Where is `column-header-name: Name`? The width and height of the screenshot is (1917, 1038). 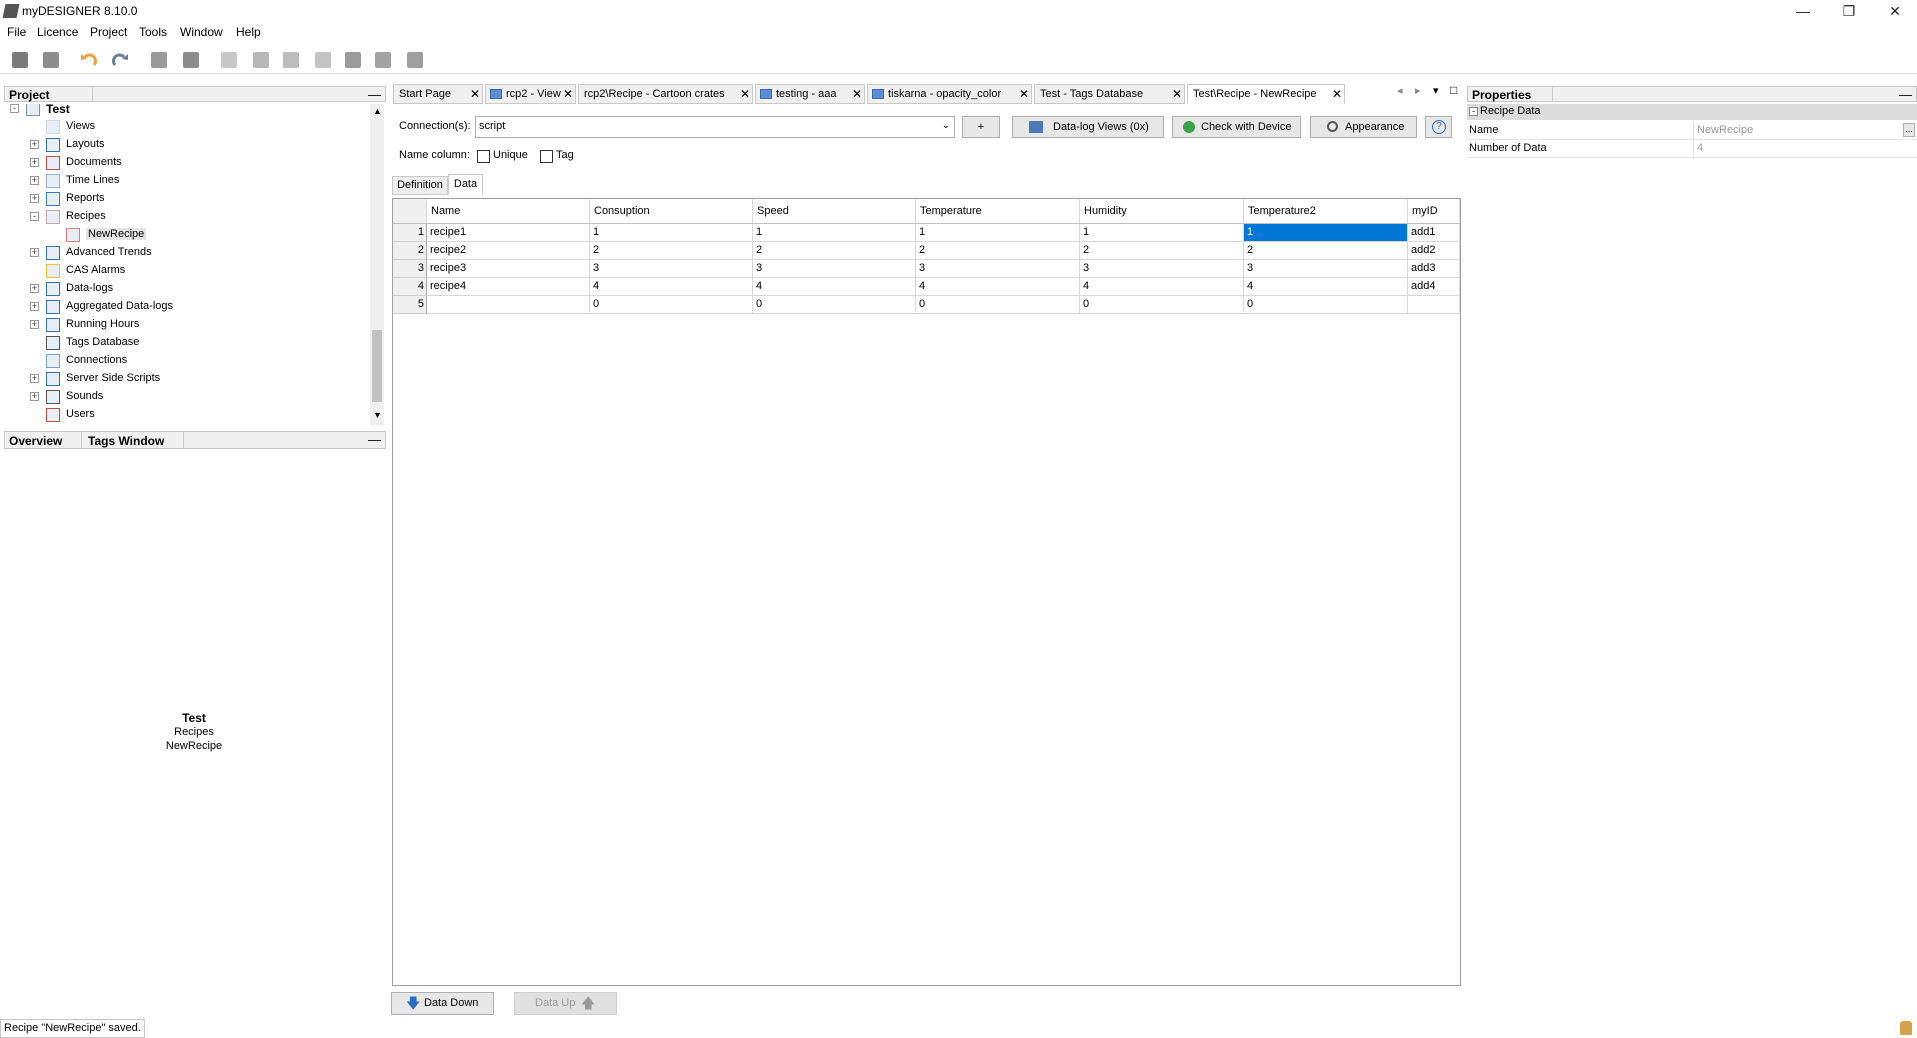
column-header-name: Name is located at coordinates (508, 211).